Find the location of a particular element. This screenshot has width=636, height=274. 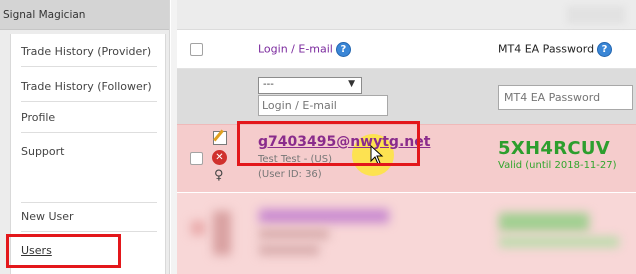

column-header-password-label: MT4 EA Password is located at coordinates (546, 49).